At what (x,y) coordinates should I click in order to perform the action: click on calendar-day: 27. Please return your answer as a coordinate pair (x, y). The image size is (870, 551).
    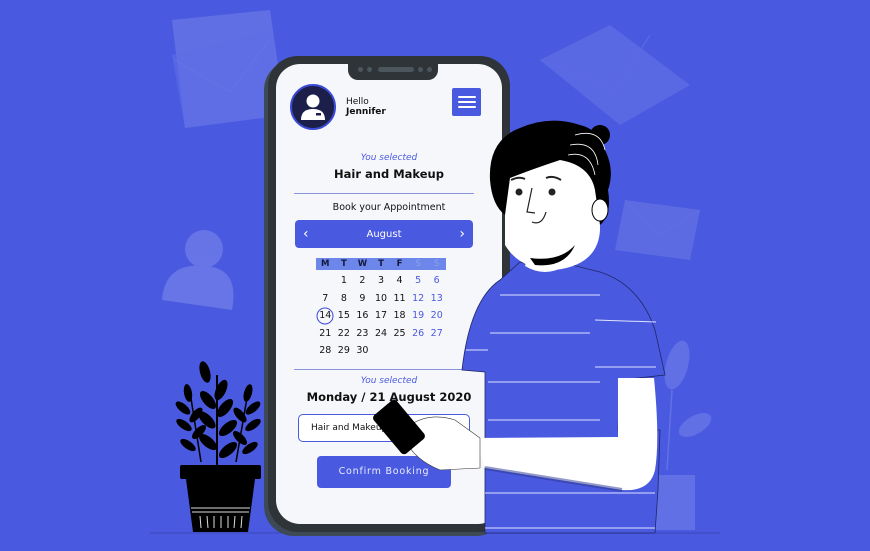
    Looking at the image, I should click on (436, 334).